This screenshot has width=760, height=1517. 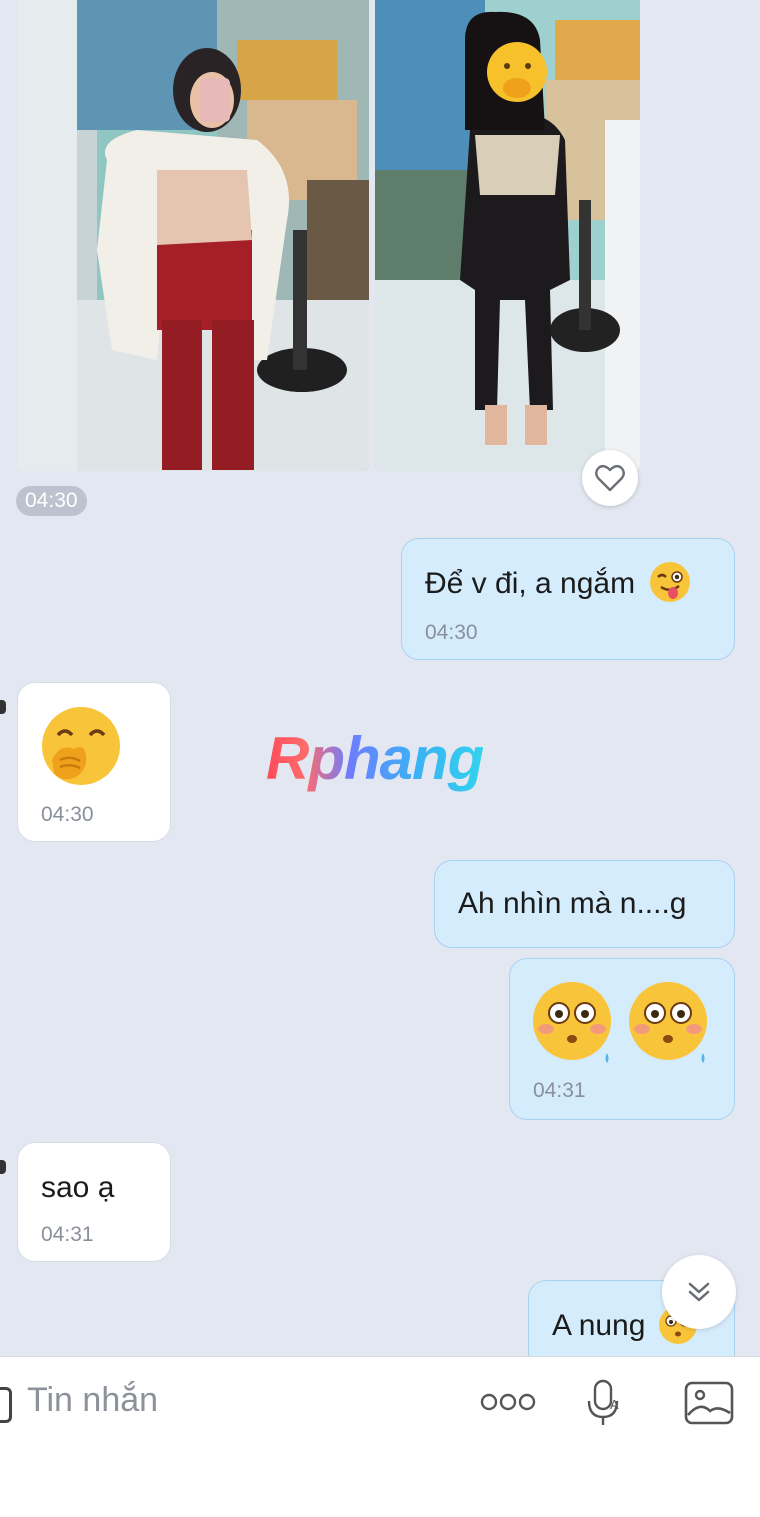 I want to click on incoming-message-1: 04:30, so click(x=94, y=762).